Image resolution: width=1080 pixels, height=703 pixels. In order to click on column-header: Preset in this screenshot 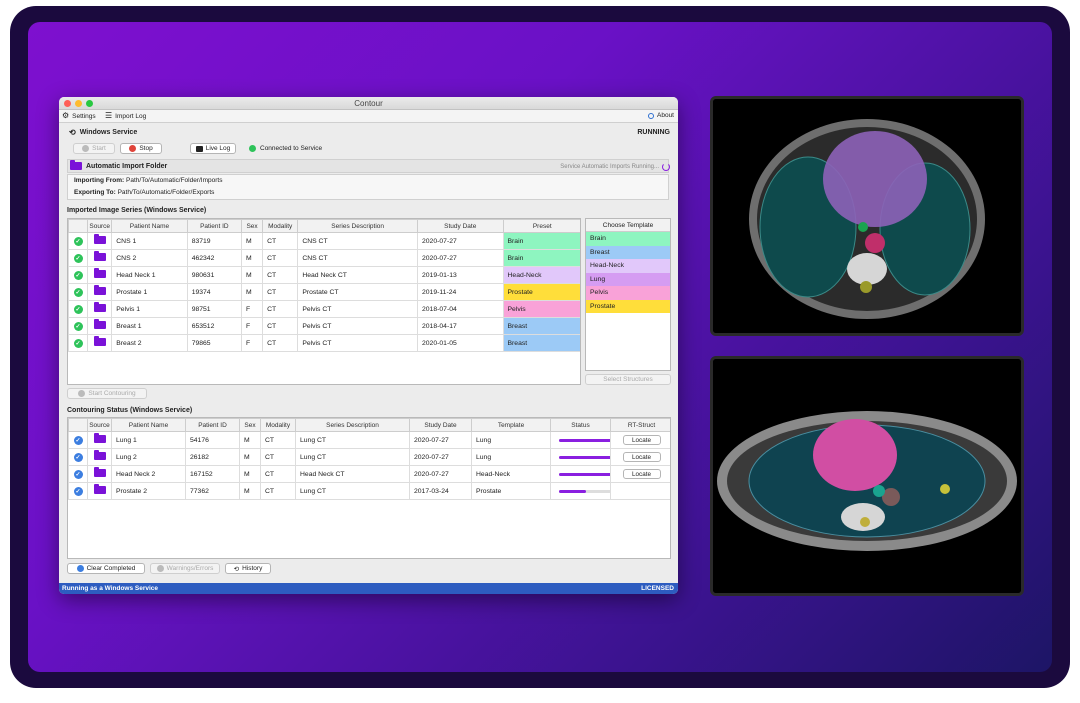, I will do `click(541, 226)`.